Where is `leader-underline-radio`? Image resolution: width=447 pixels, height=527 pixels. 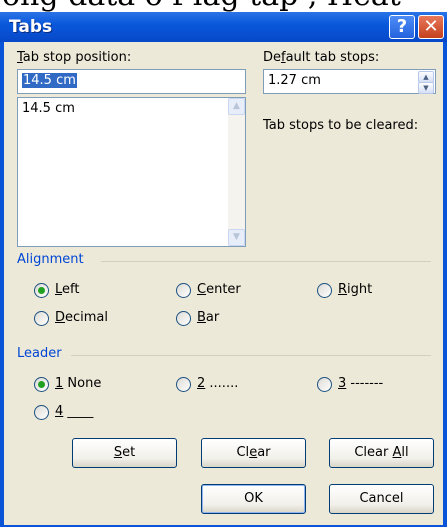
leader-underline-radio is located at coordinates (41, 412).